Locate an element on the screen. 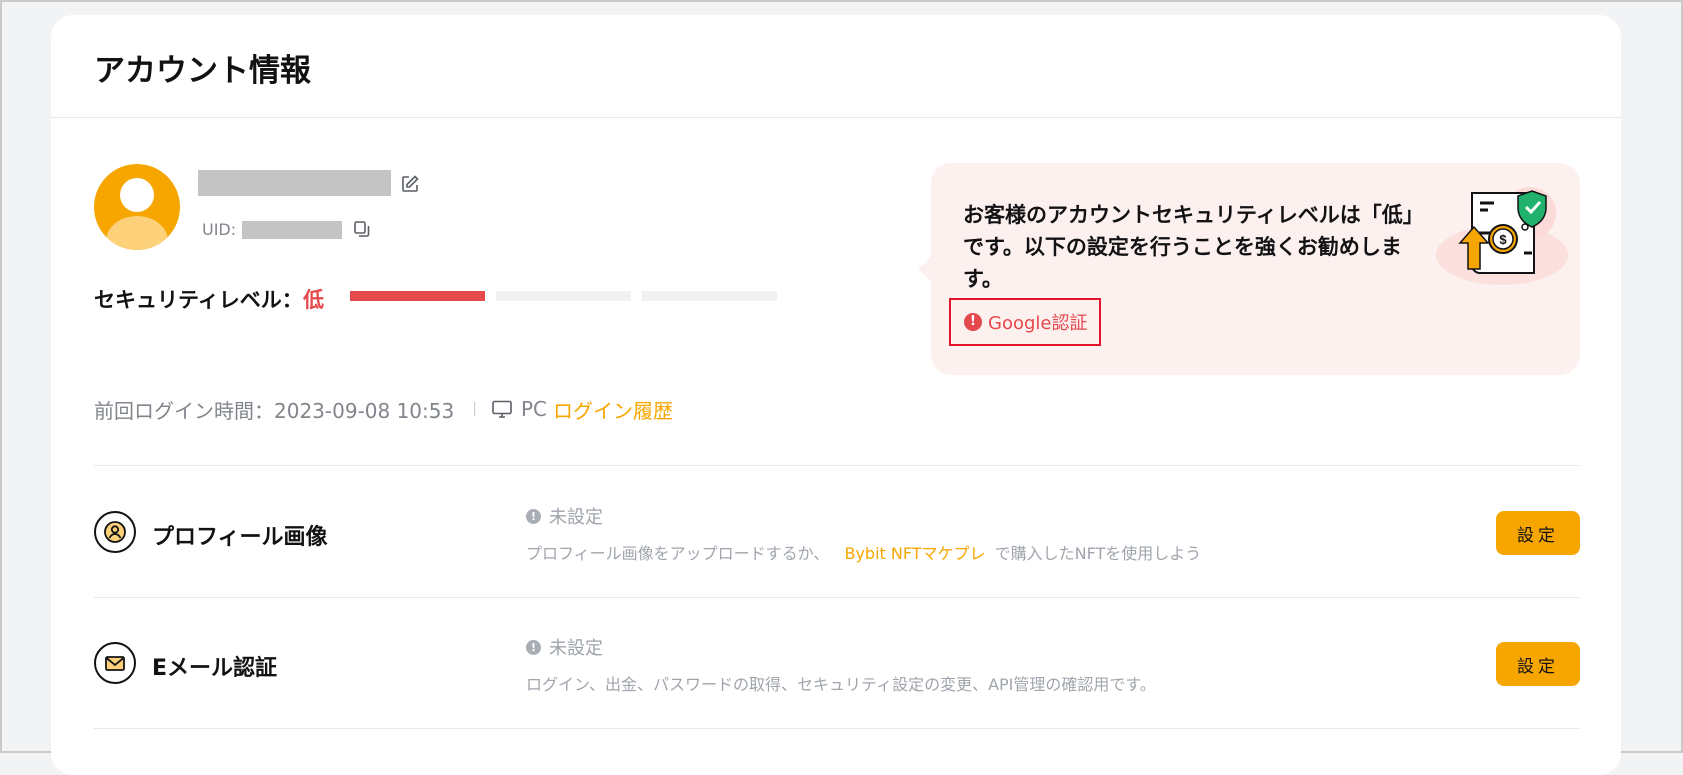  google-auth-label: Google認証 is located at coordinates (1038, 323).